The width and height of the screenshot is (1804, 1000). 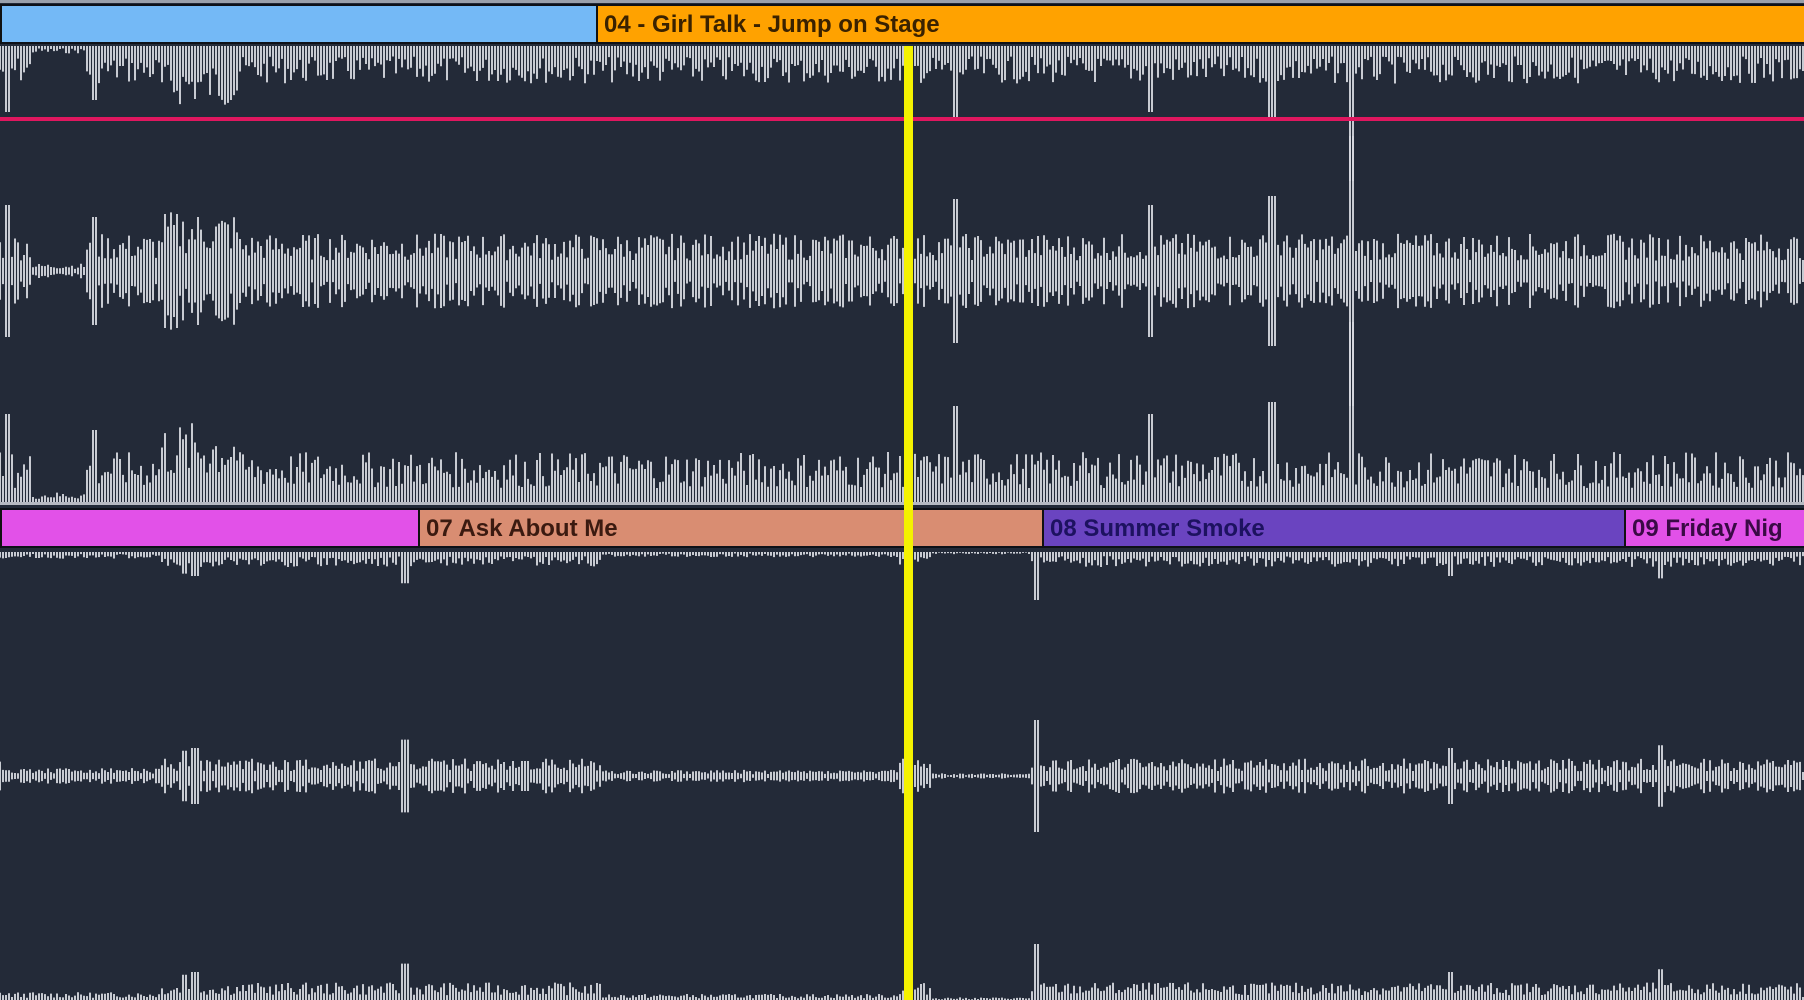 I want to click on track-divider, so click(x=902, y=503).